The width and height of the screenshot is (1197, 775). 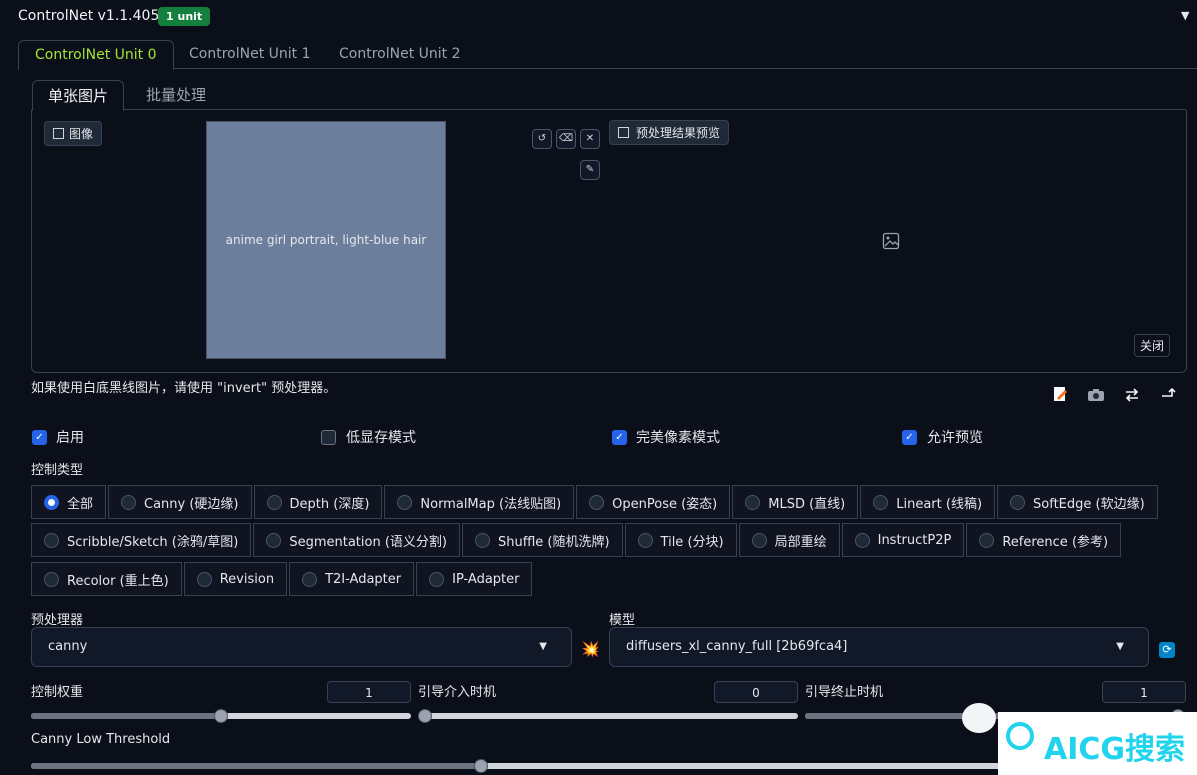 I want to click on image-icon, so click(x=58, y=133).